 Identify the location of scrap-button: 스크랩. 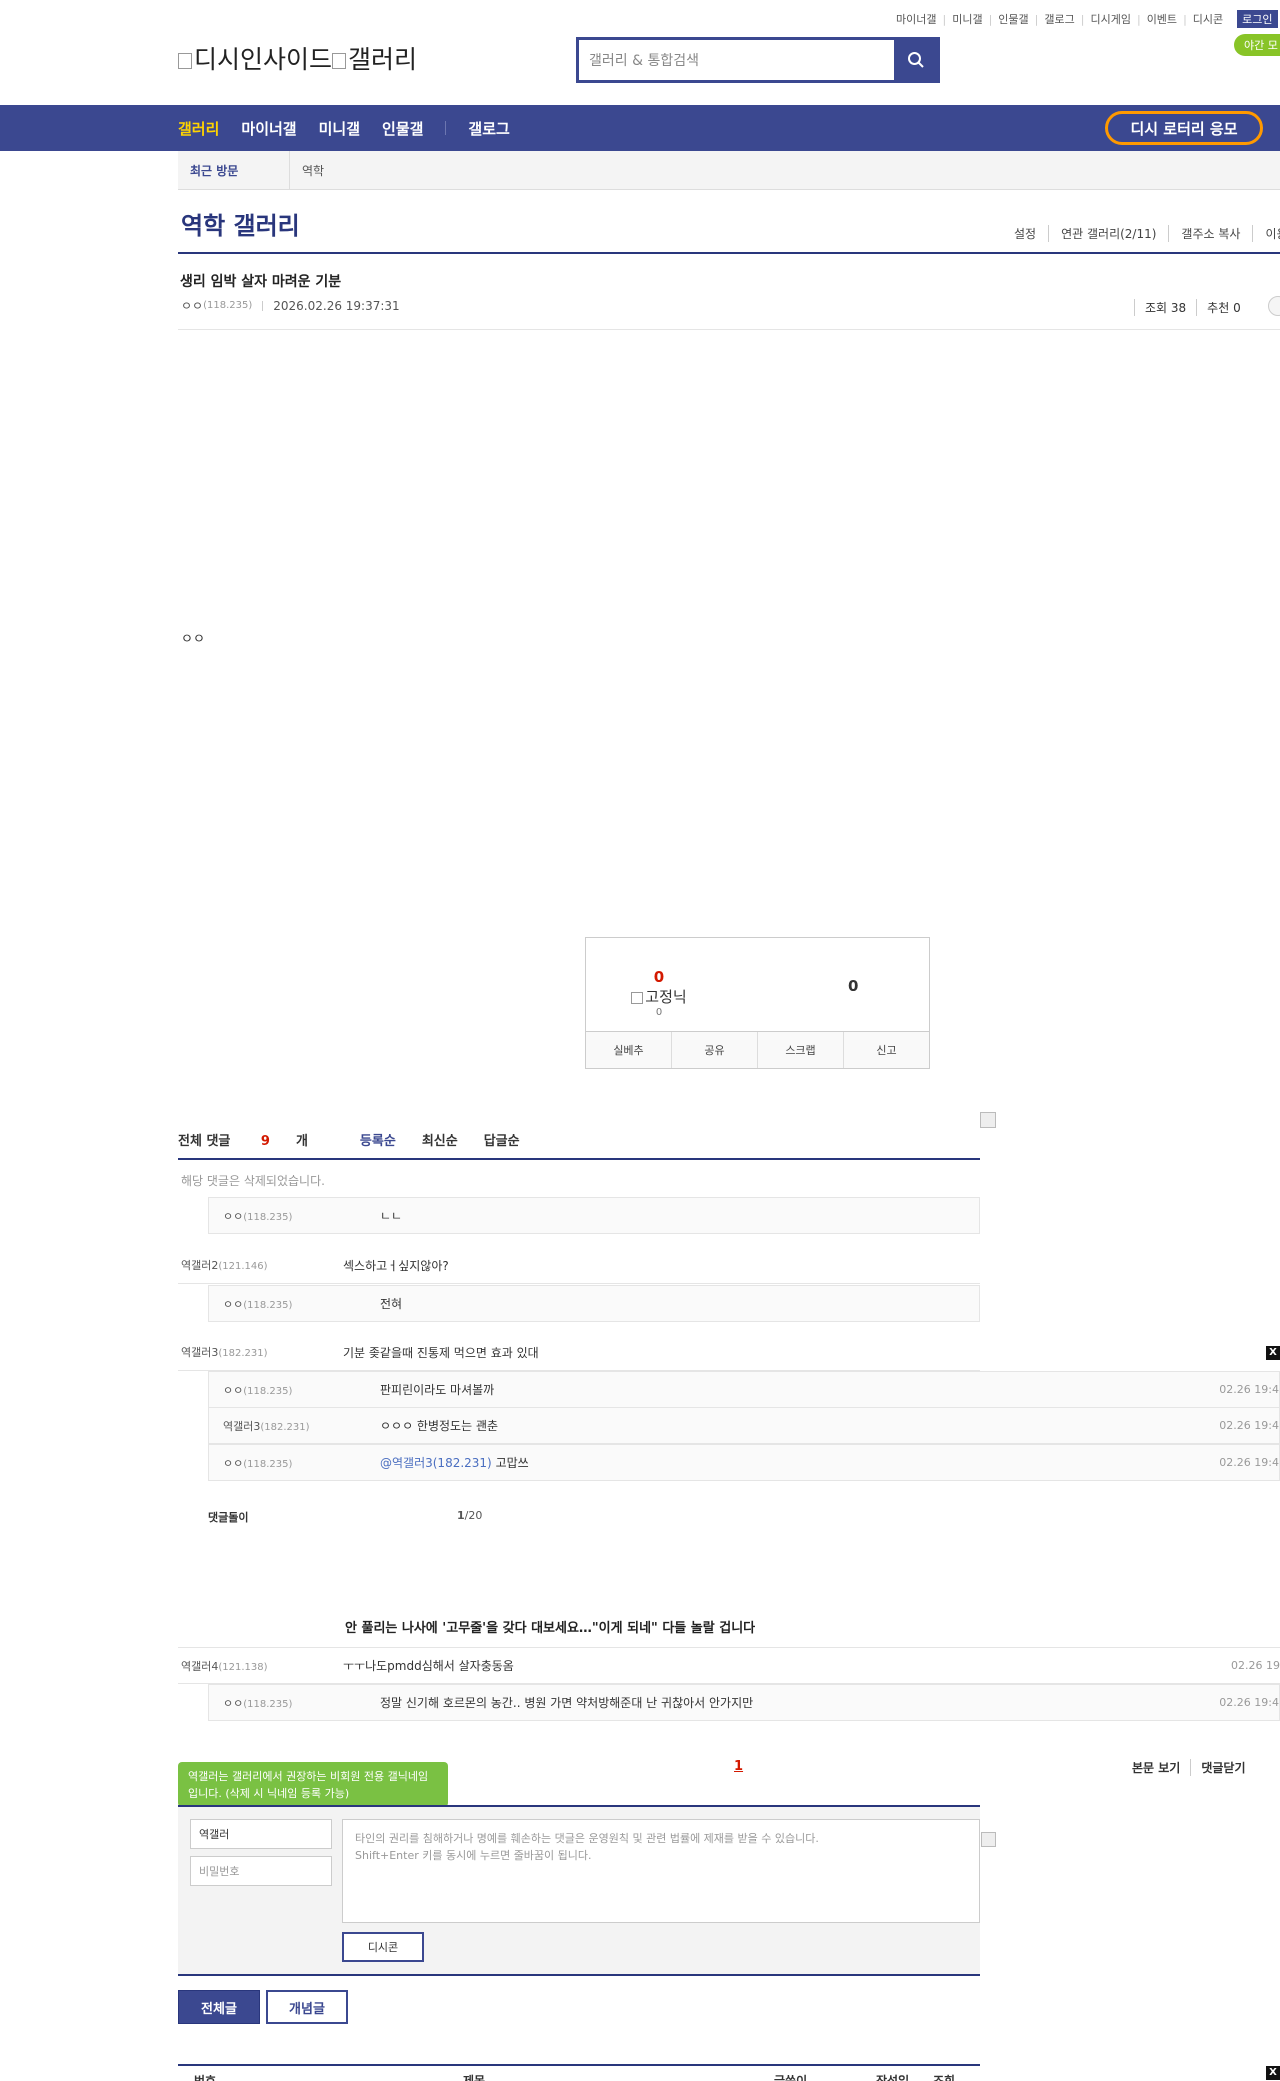
(800, 1050).